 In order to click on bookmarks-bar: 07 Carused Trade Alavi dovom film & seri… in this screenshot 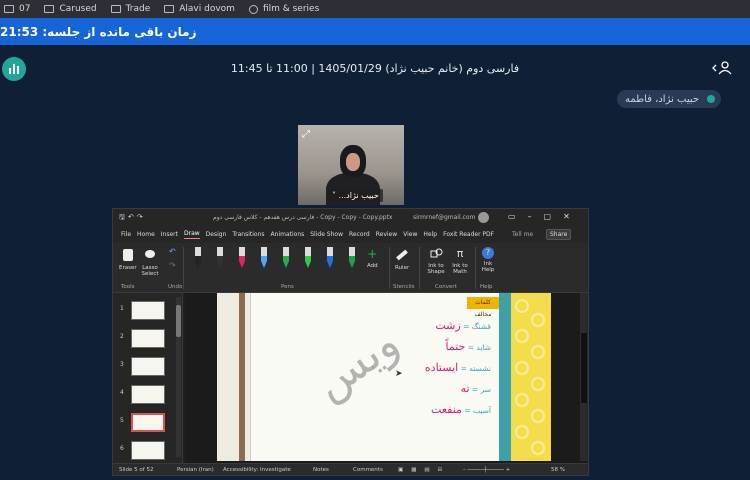, I will do `click(375, 9)`.